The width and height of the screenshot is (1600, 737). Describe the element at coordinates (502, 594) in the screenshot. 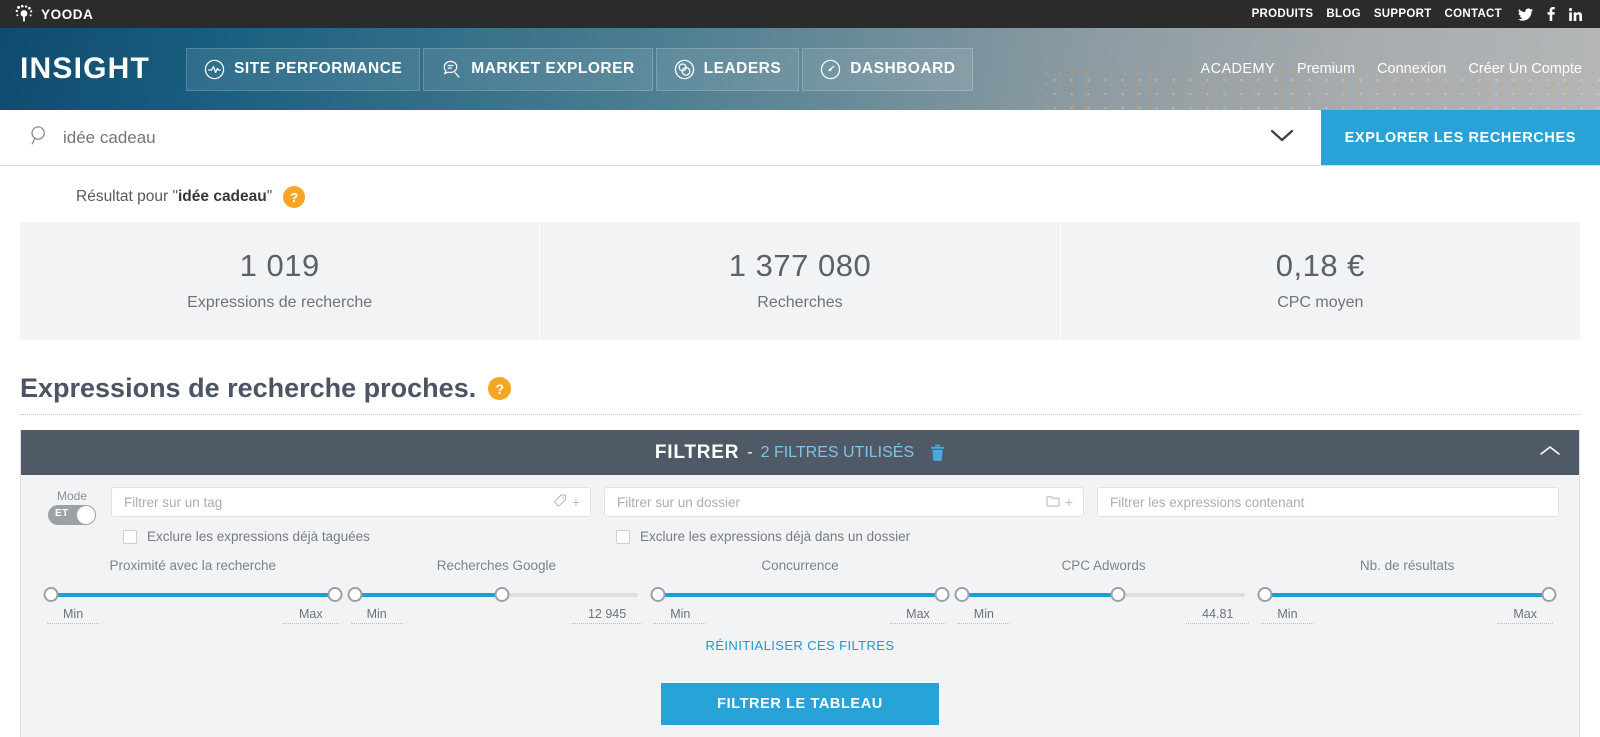

I see `slider-recherches-google-handle-max` at that location.